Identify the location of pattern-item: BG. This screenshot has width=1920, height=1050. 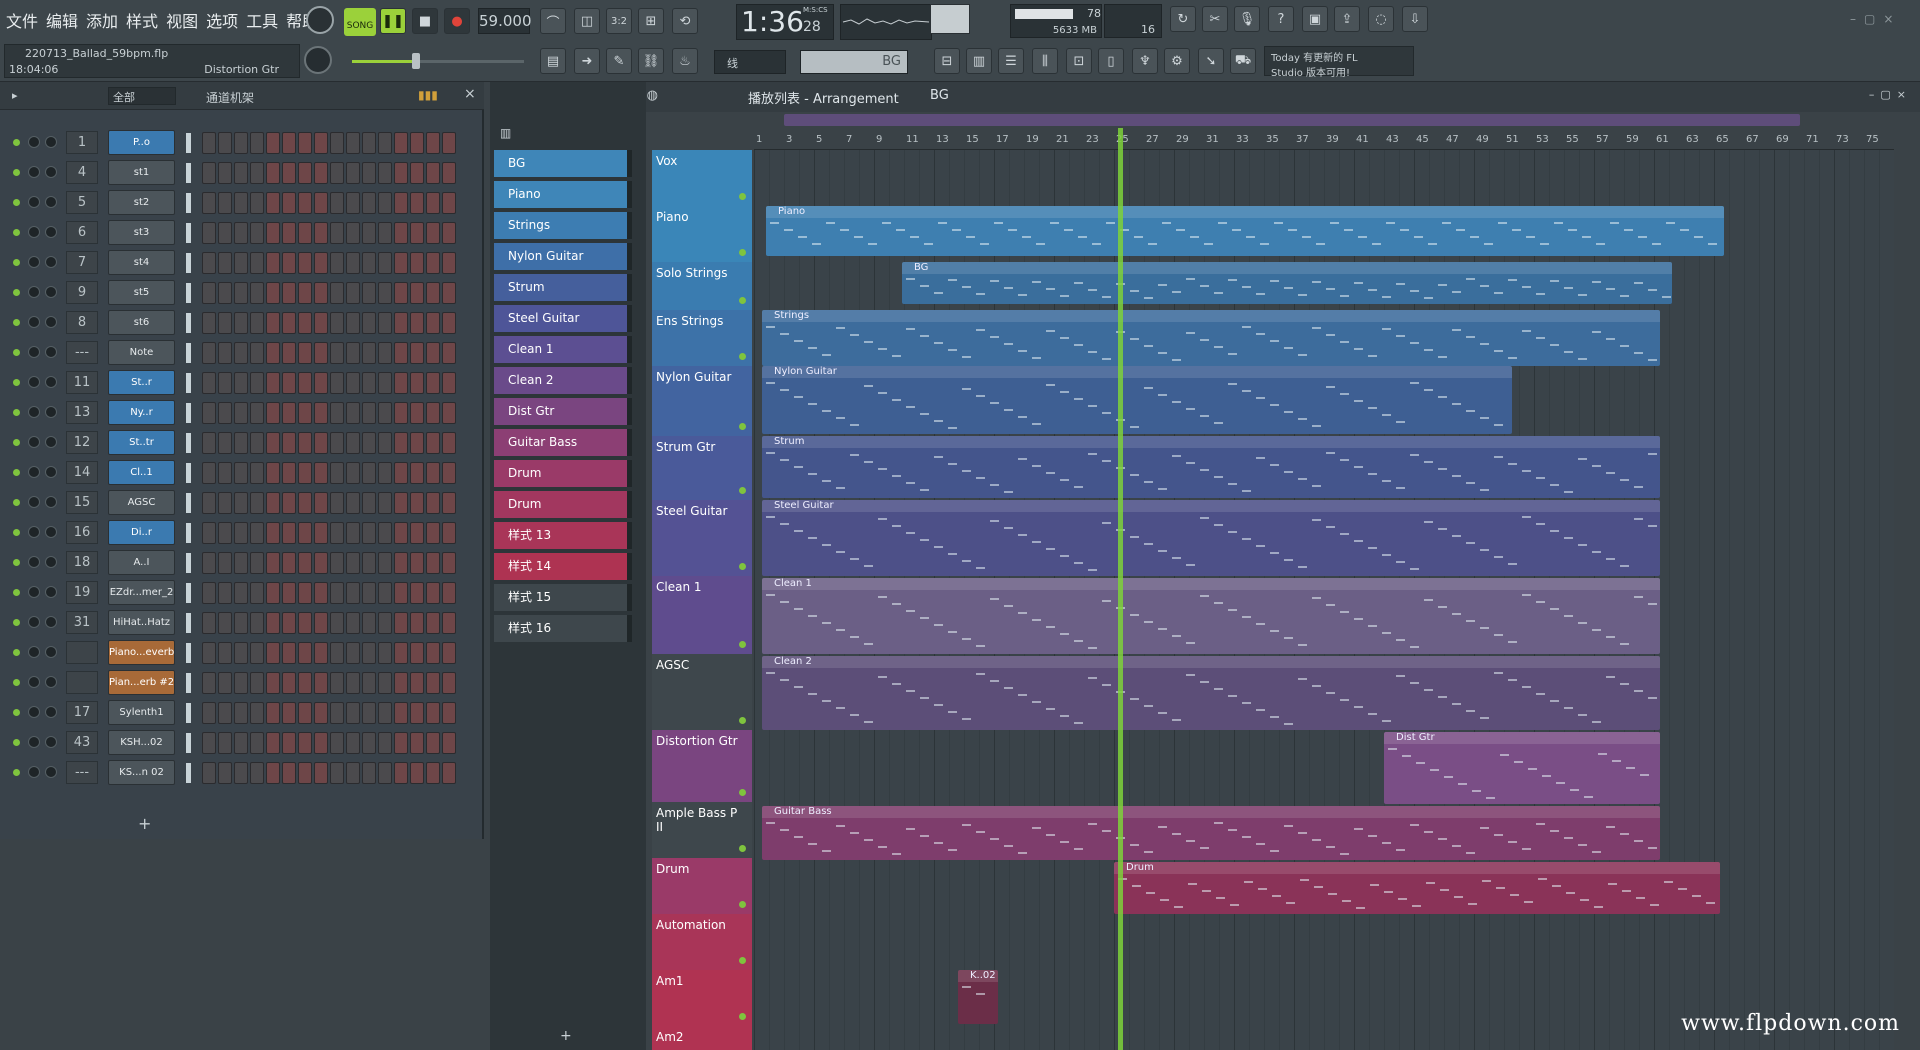
(563, 163).